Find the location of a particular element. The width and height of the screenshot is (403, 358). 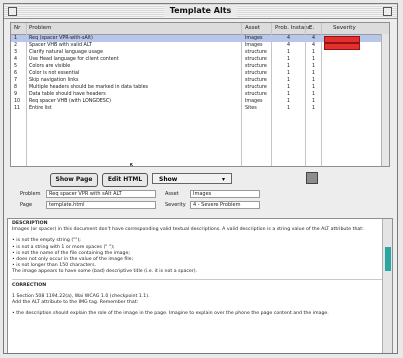

show-page-button: Show Page is located at coordinates (74, 180).